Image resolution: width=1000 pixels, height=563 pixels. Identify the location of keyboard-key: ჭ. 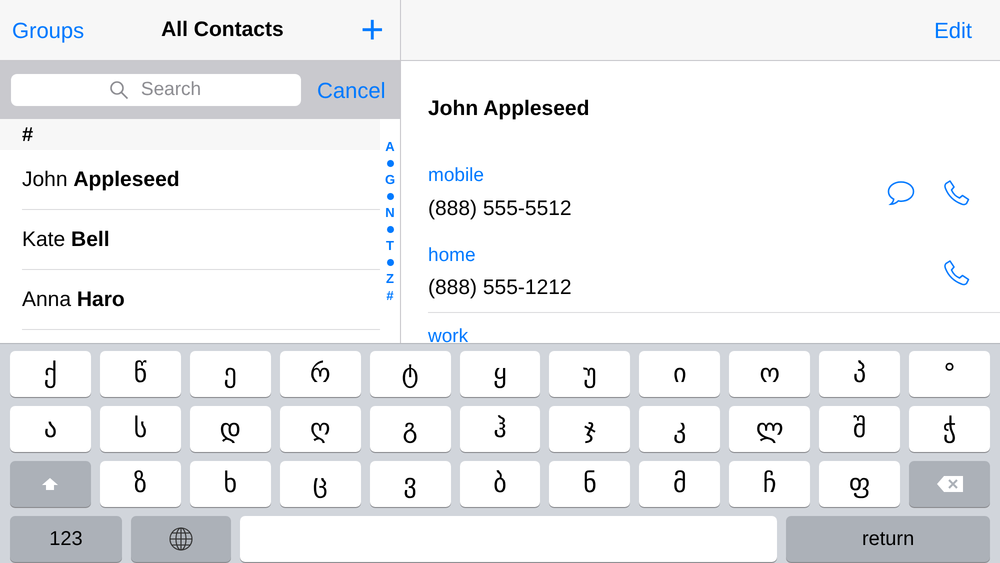
(949, 429).